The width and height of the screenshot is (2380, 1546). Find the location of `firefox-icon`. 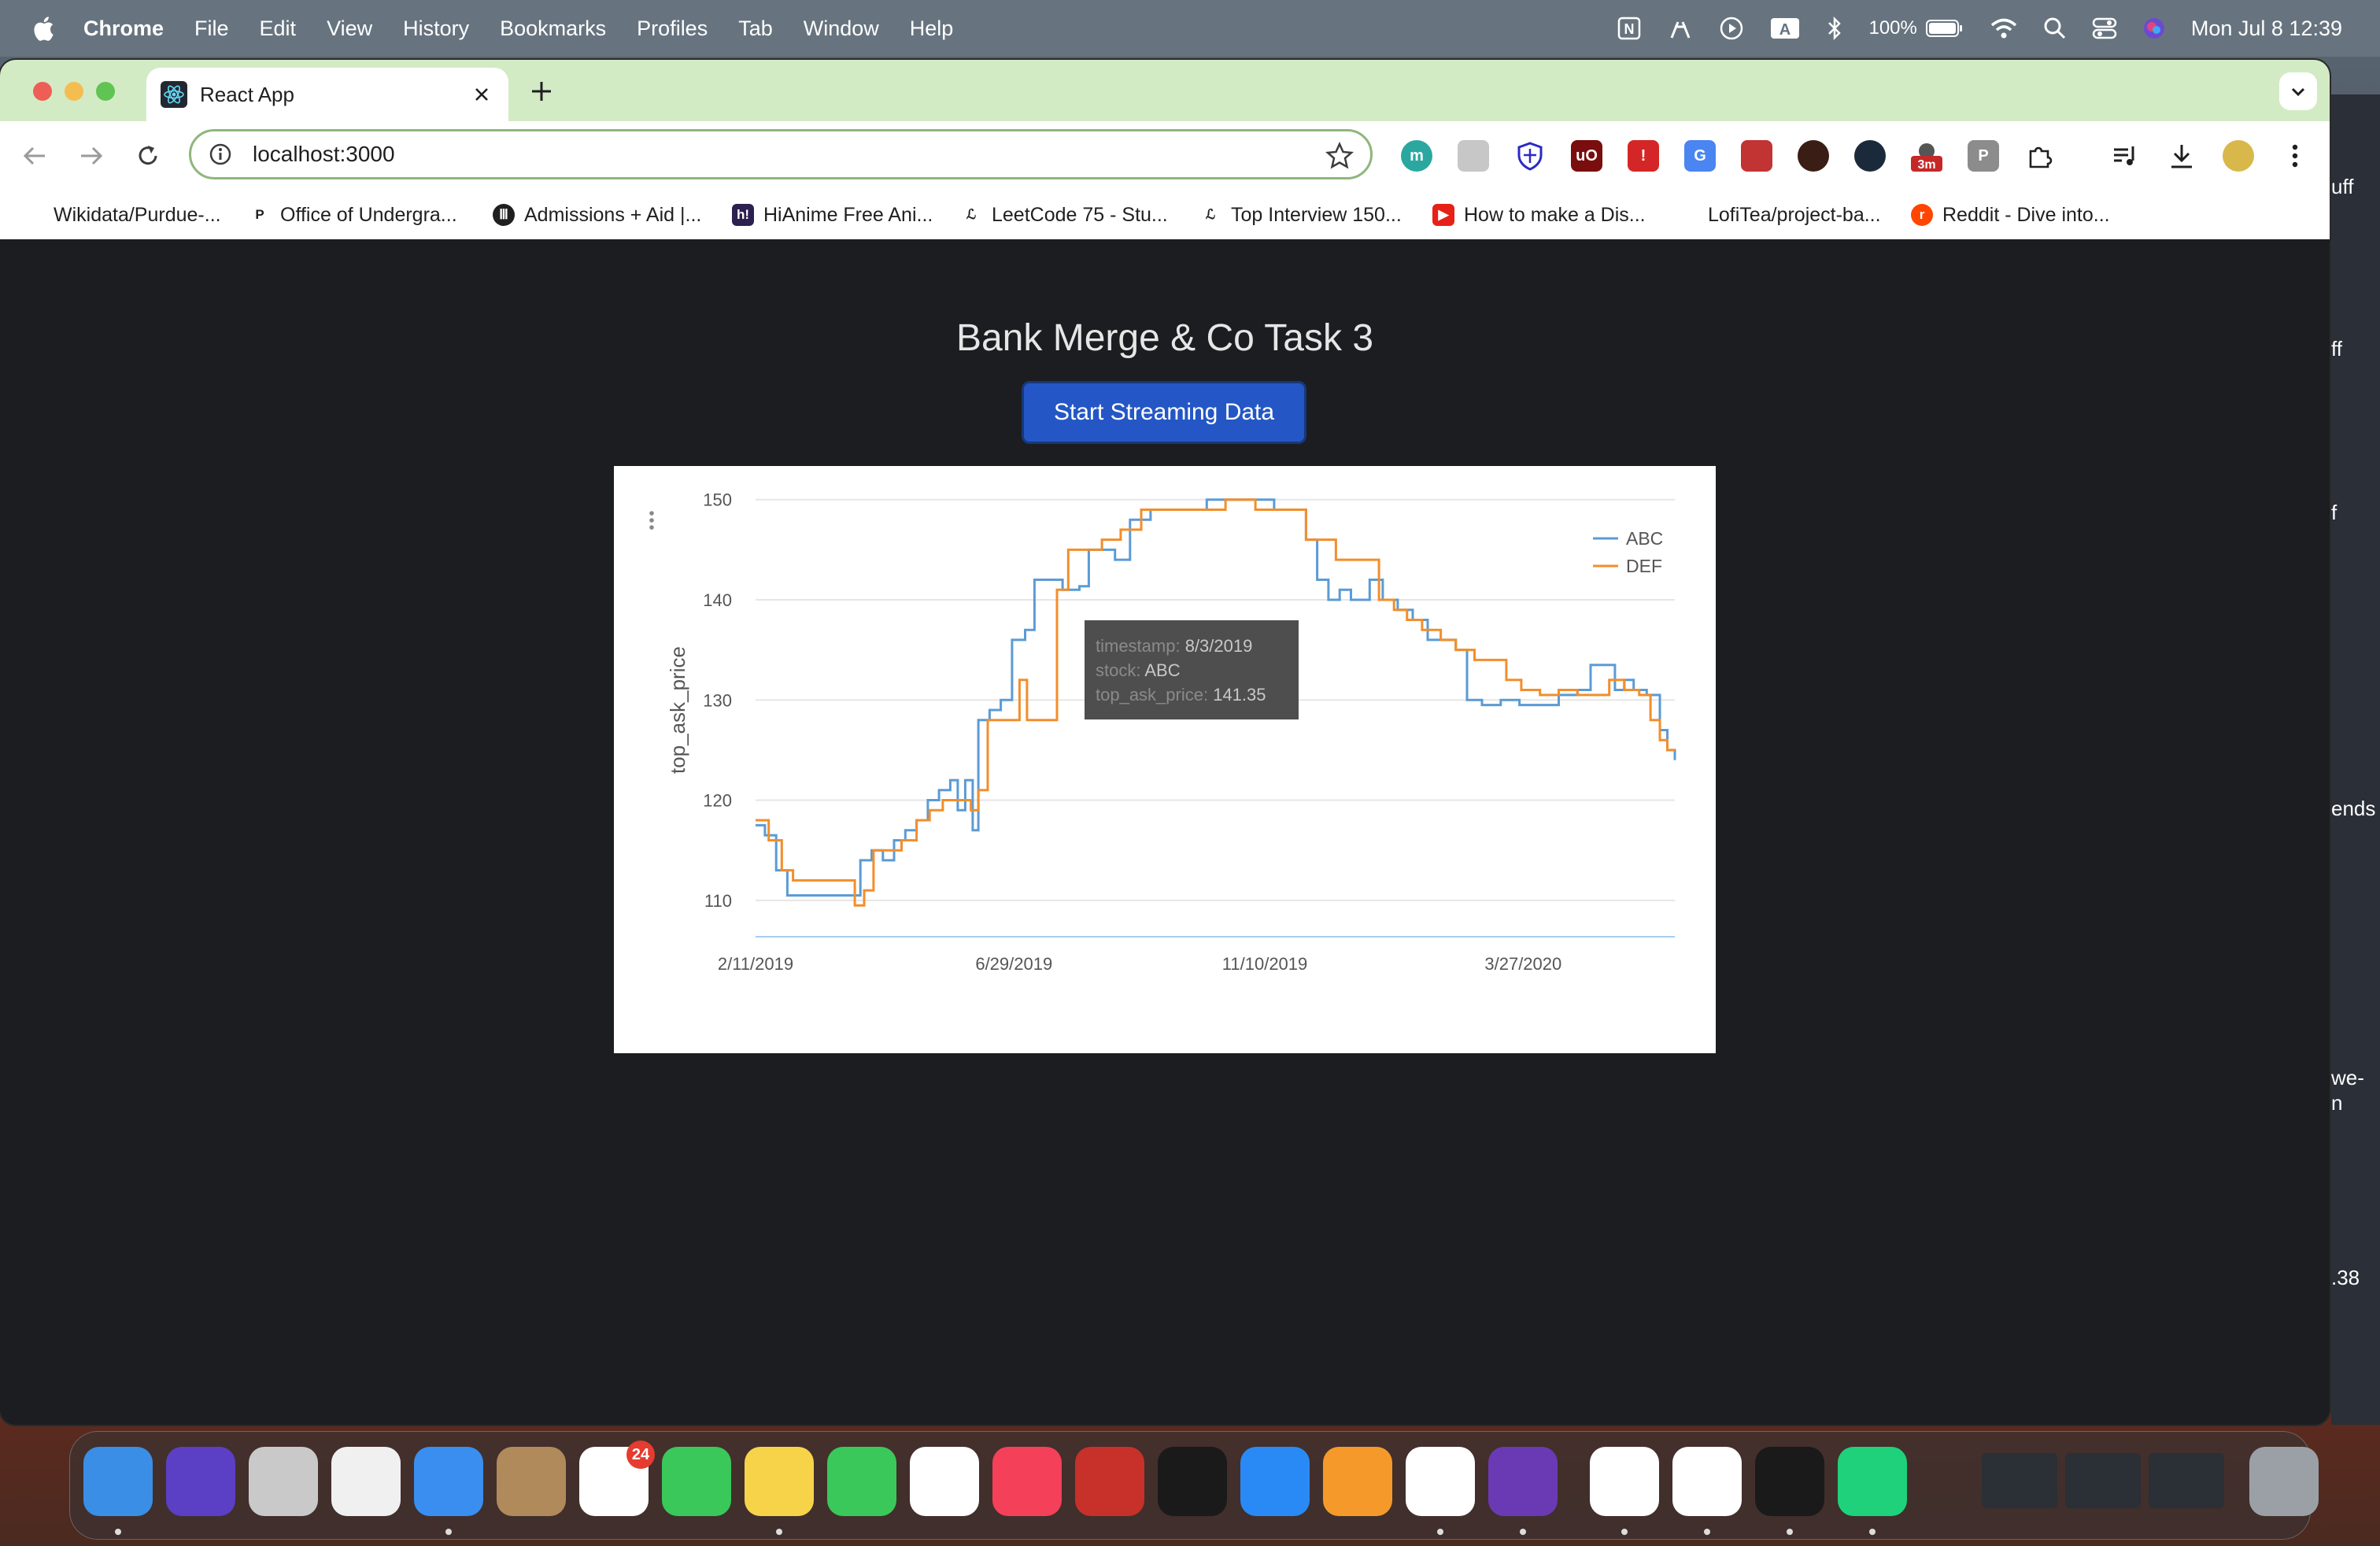

firefox-icon is located at coordinates (1523, 1481).